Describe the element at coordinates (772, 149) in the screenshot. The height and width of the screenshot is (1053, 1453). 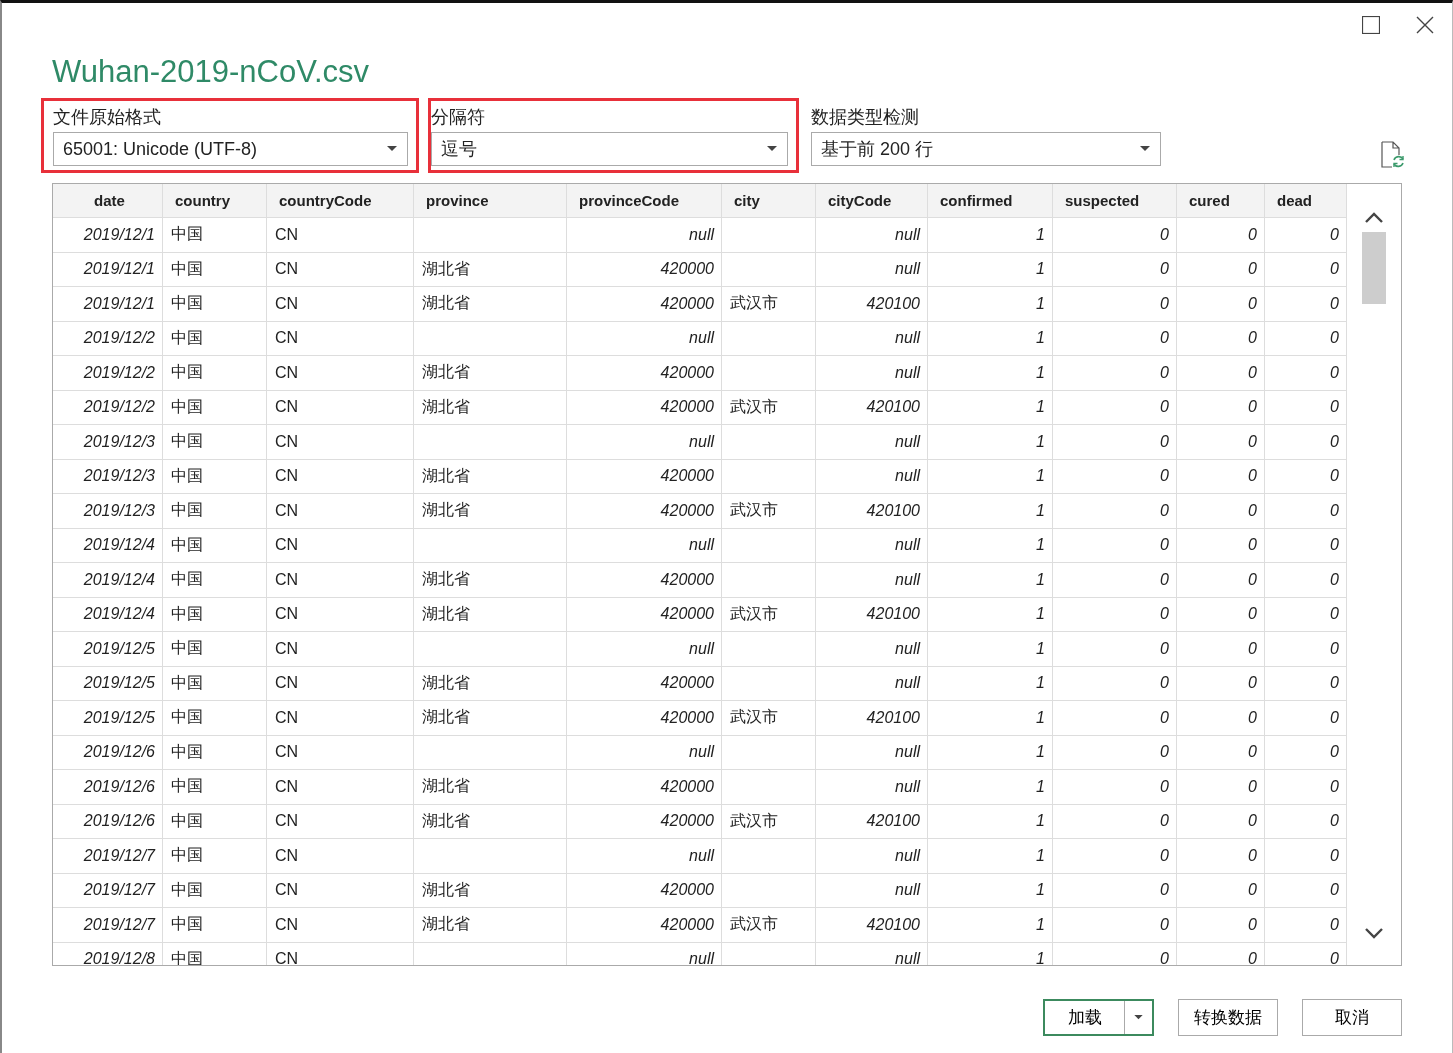
I see `caret-icon` at that location.